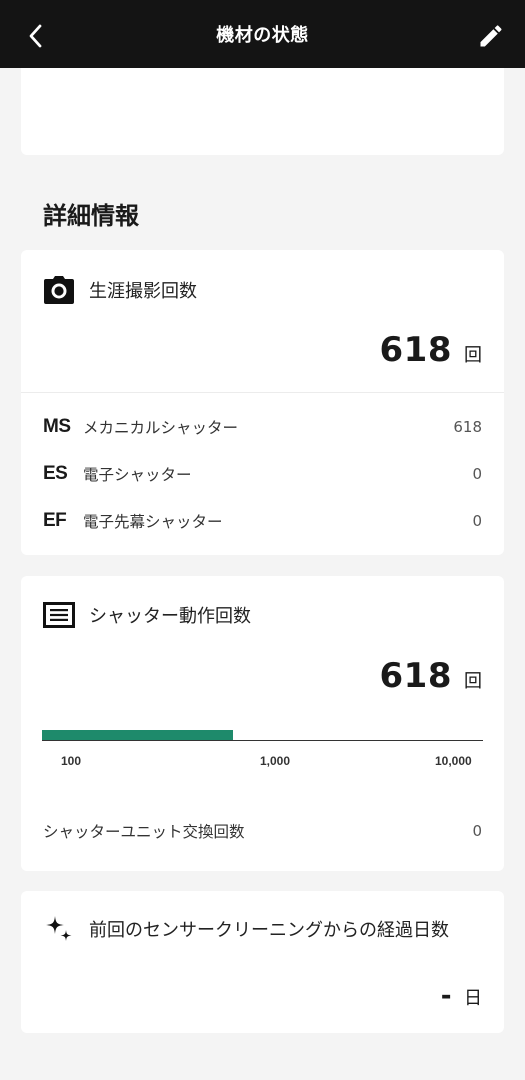  I want to click on shutter-code: ES, so click(55, 473).